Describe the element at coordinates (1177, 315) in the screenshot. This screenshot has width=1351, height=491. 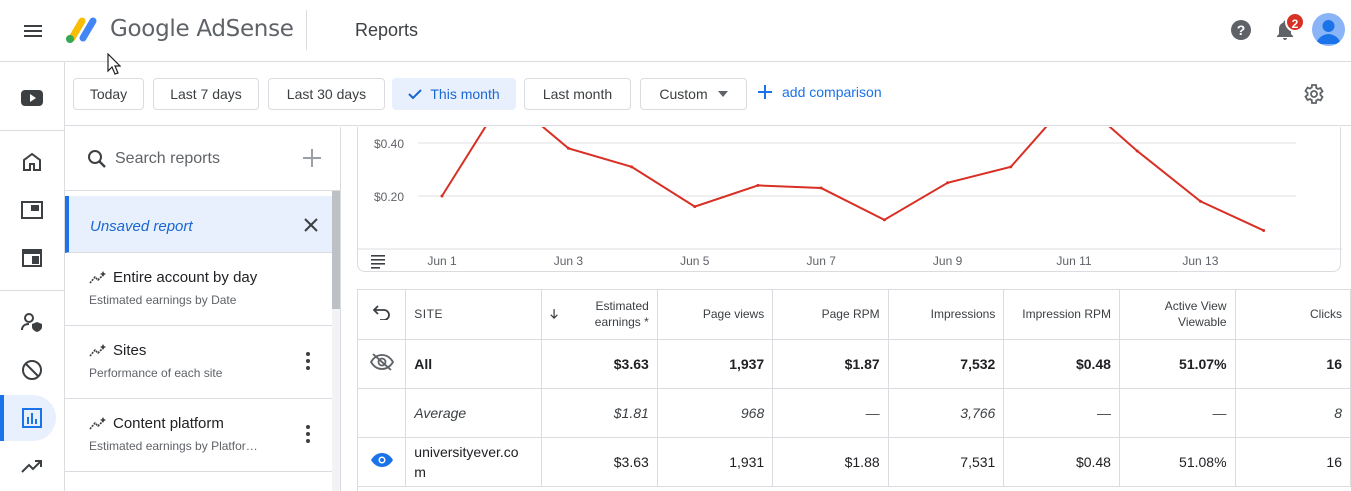
I see `col-header-active-view: Active View Viewable` at that location.